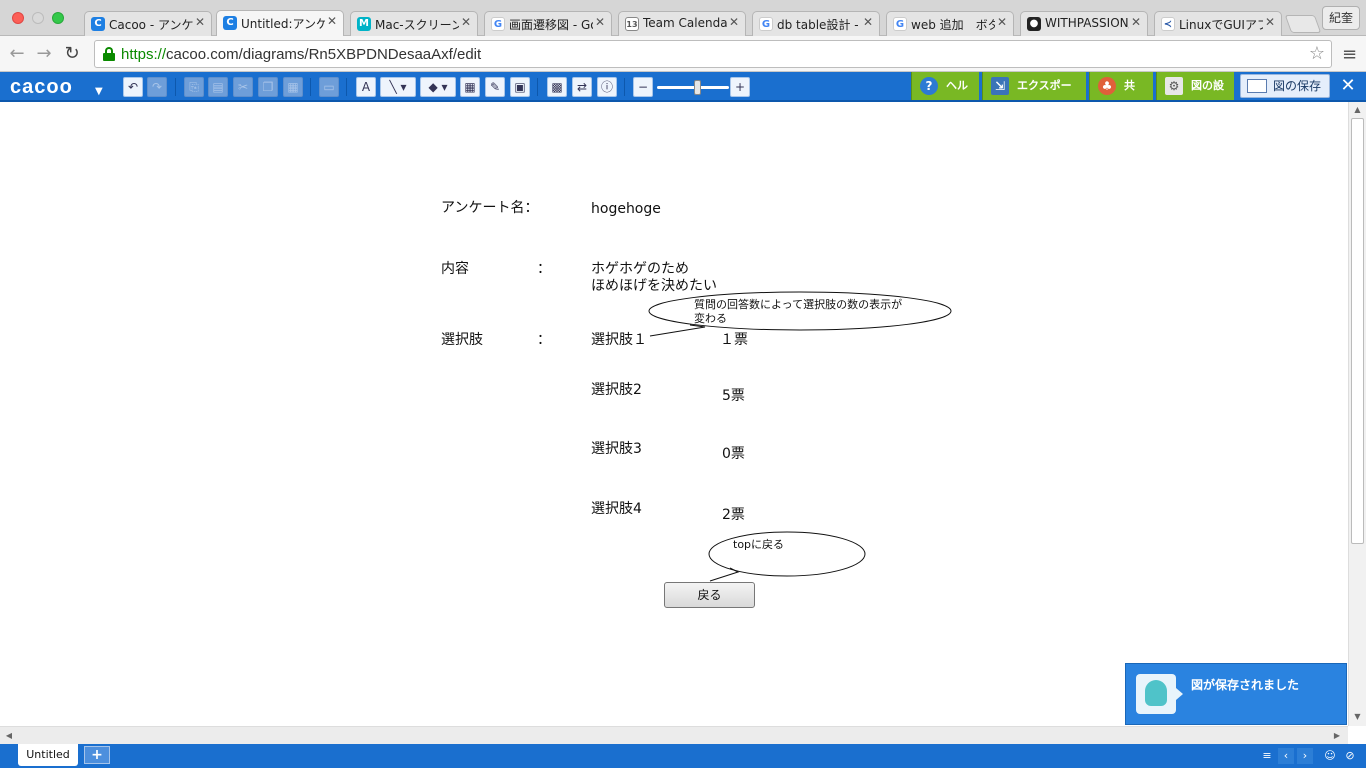 The height and width of the screenshot is (768, 1366). I want to click on logo-dropdown-icon: ▼, so click(99, 91).